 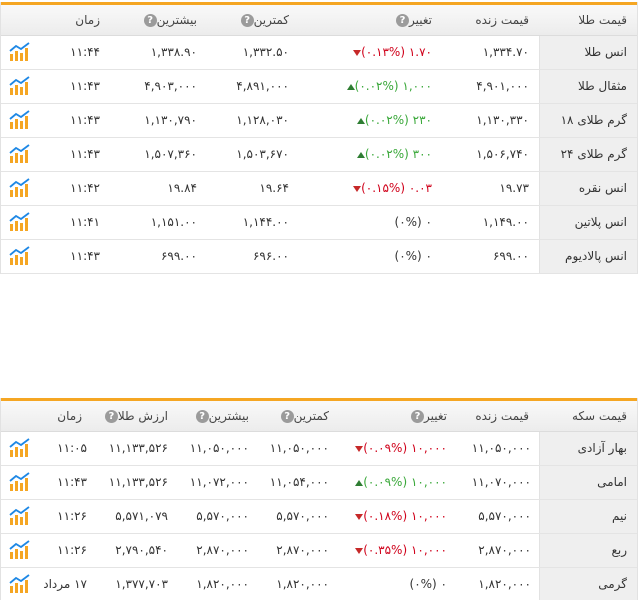 What do you see at coordinates (141, 584) in the screenshot?
I see `gold-value: ۱,۳۷۷,۷۰۳` at bounding box center [141, 584].